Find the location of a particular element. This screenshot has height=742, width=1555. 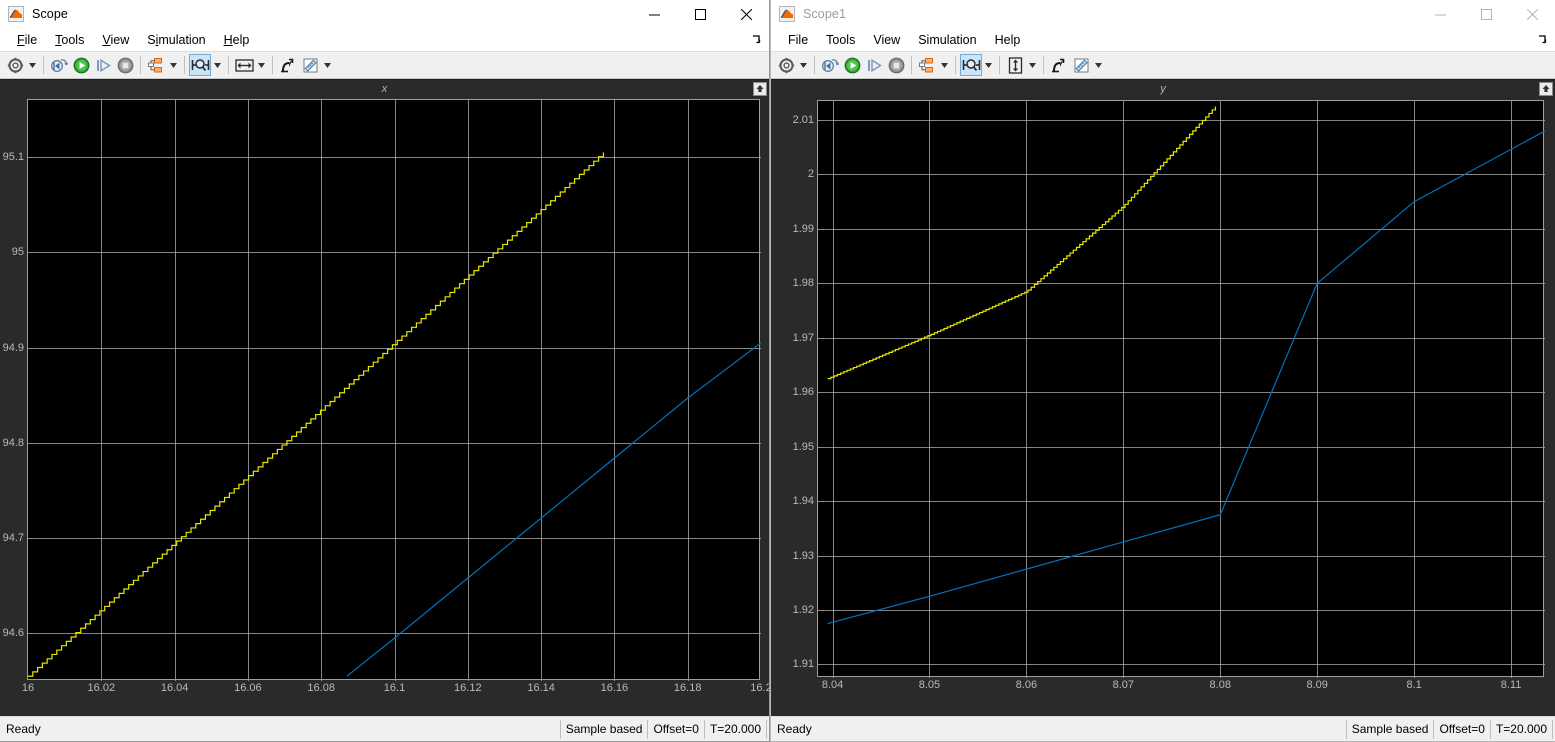

x-axis-tick-label: 8.11 is located at coordinates (1511, 685).